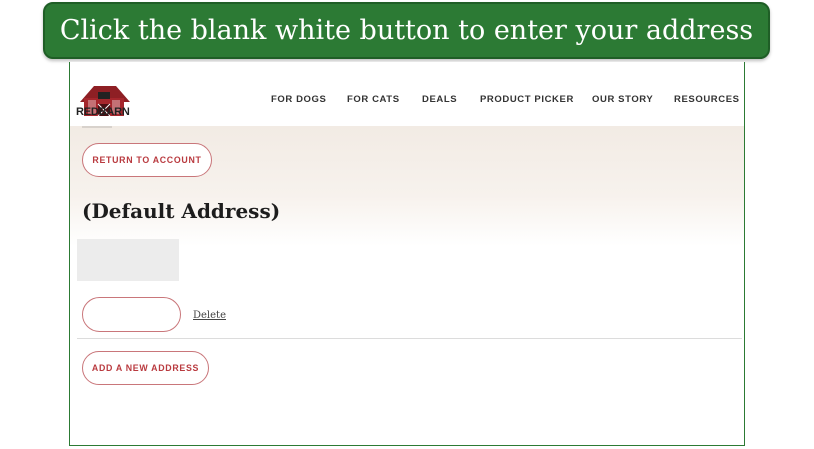 Image resolution: width=814 pixels, height=449 pixels. What do you see at coordinates (439, 99) in the screenshot?
I see `nav-deals: DEALS` at bounding box center [439, 99].